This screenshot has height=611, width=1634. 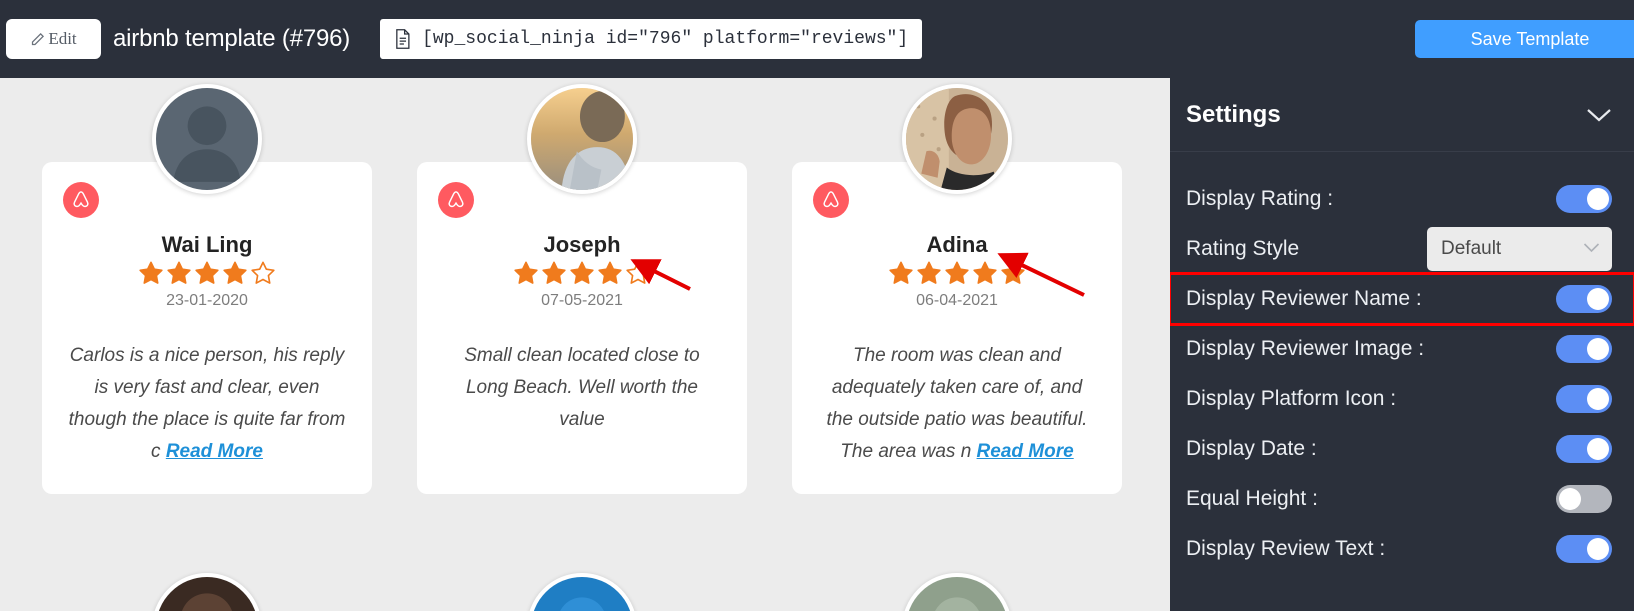 I want to click on display-rating-toggle, so click(x=1584, y=199).